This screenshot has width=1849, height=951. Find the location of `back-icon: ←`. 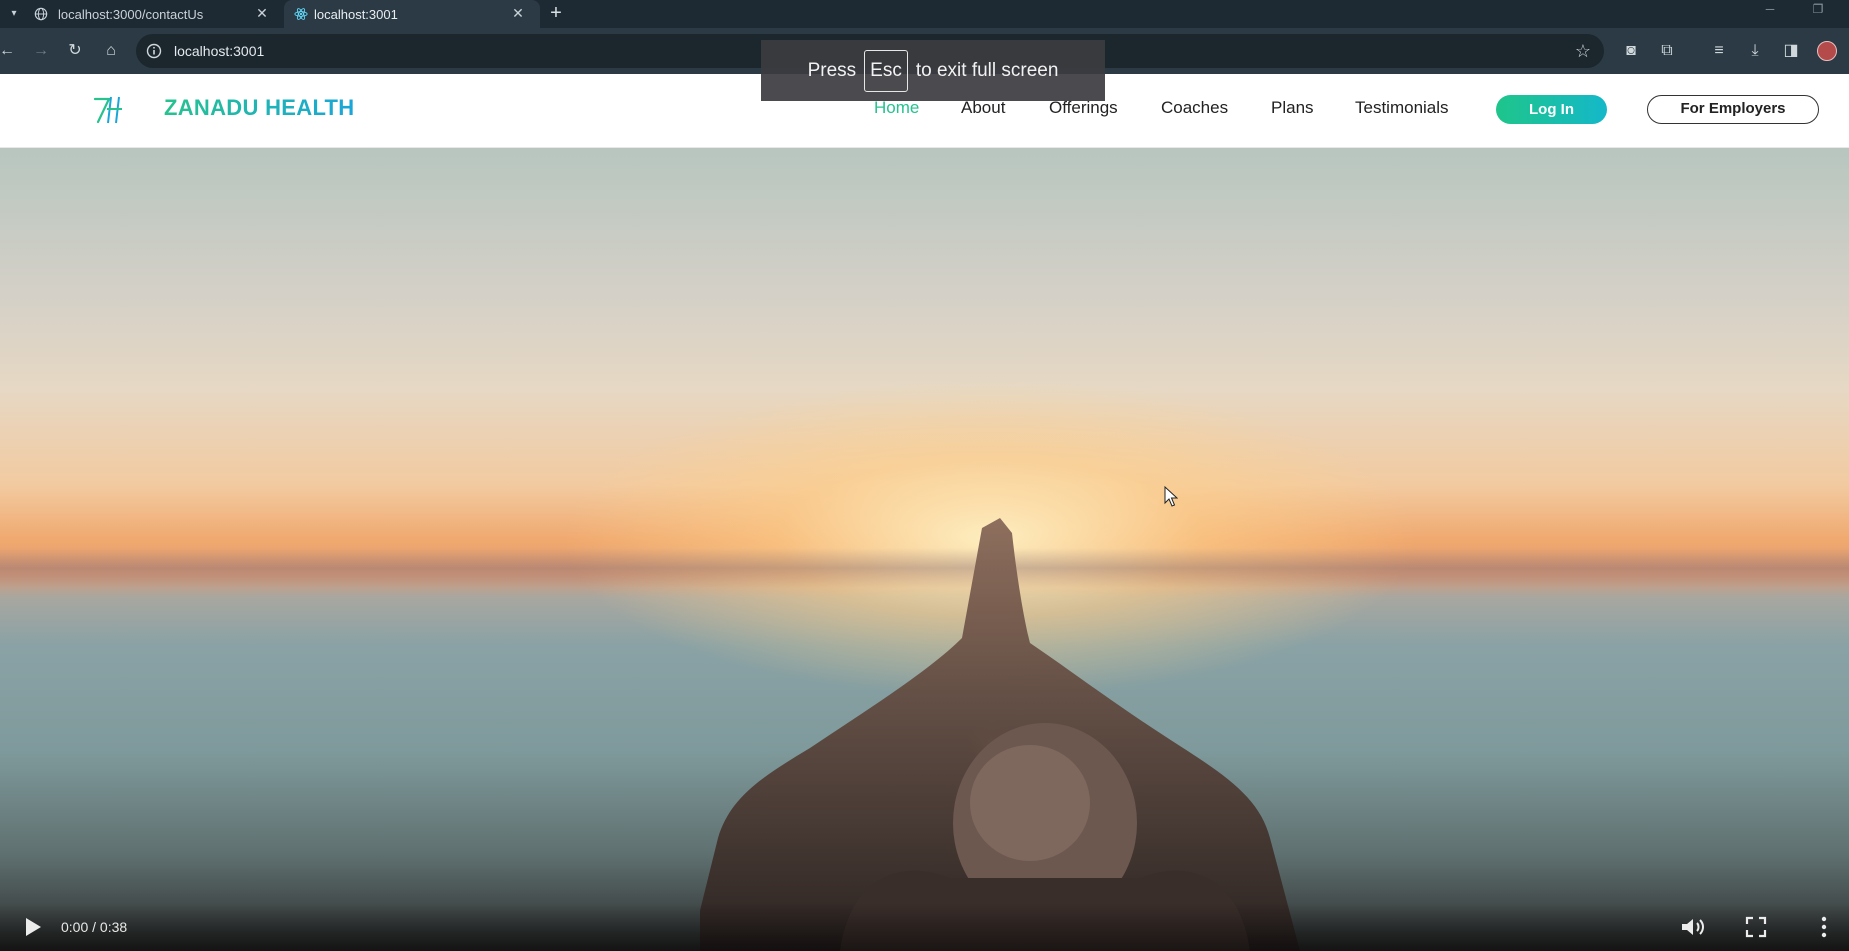

back-icon: ← is located at coordinates (11, 51).